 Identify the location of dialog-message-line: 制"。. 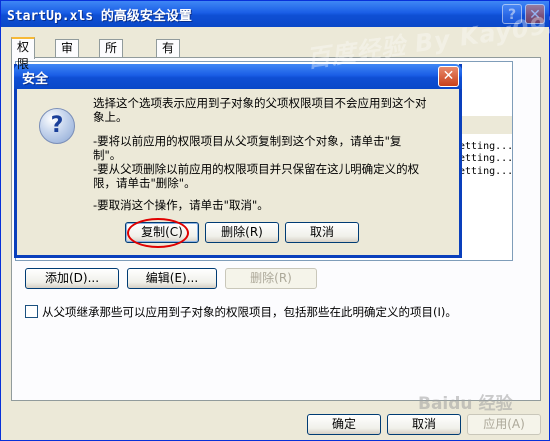
(107, 155).